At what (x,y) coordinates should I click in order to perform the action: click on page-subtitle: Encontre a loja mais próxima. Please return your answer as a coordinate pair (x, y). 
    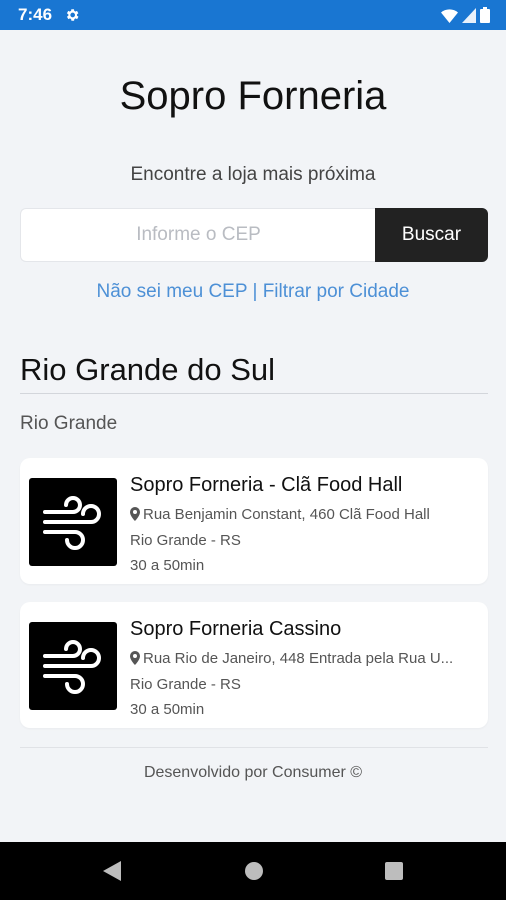
    Looking at the image, I should click on (253, 174).